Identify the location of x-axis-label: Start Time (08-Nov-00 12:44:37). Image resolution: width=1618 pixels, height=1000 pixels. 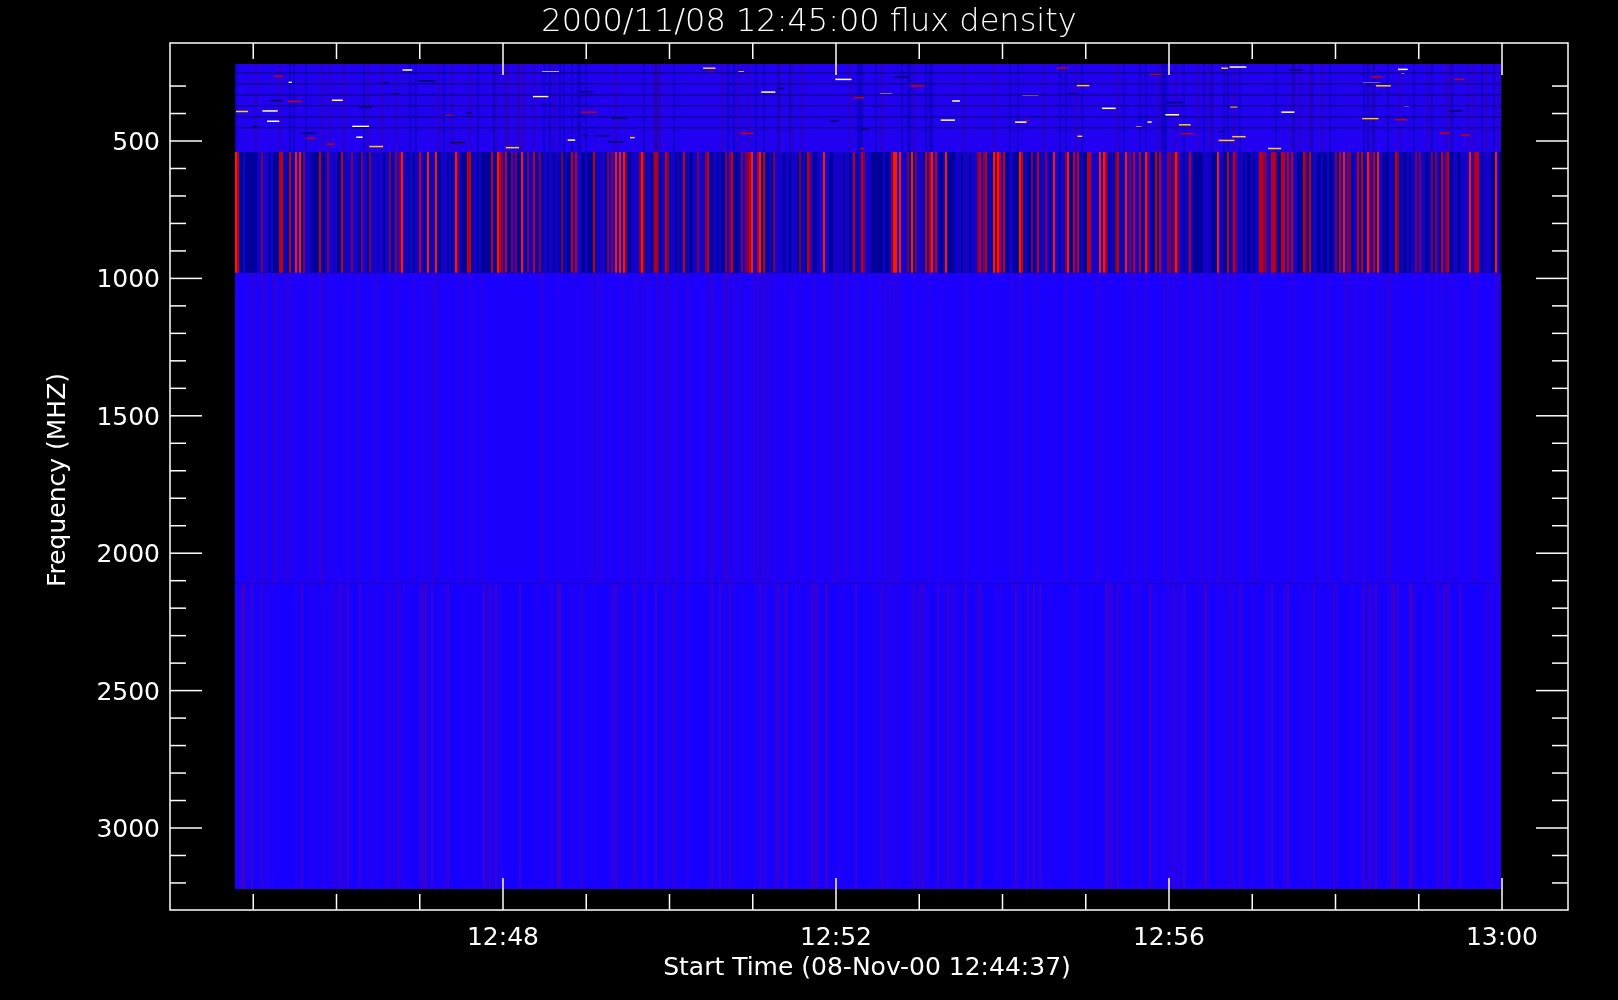
(867, 966).